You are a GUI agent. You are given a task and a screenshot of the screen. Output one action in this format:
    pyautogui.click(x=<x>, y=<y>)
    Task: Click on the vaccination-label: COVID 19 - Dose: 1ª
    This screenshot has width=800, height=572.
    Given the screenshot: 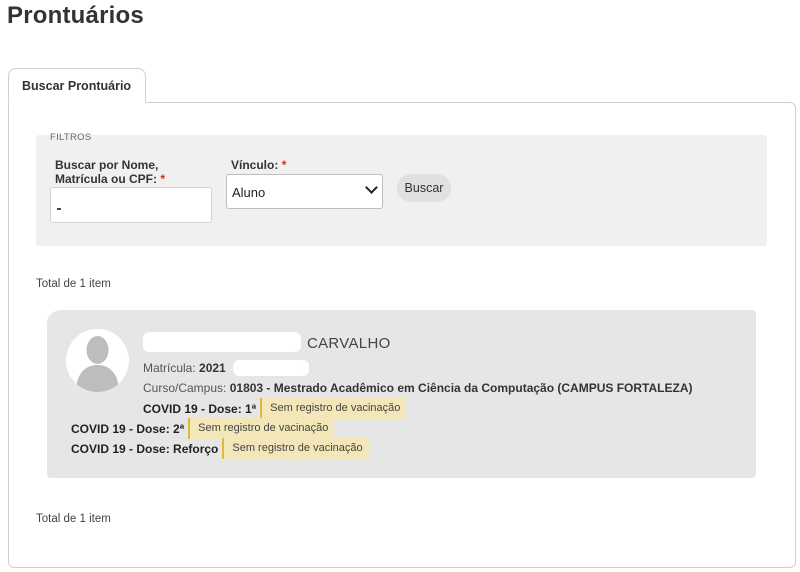 What is the action you would take?
    pyautogui.click(x=200, y=408)
    